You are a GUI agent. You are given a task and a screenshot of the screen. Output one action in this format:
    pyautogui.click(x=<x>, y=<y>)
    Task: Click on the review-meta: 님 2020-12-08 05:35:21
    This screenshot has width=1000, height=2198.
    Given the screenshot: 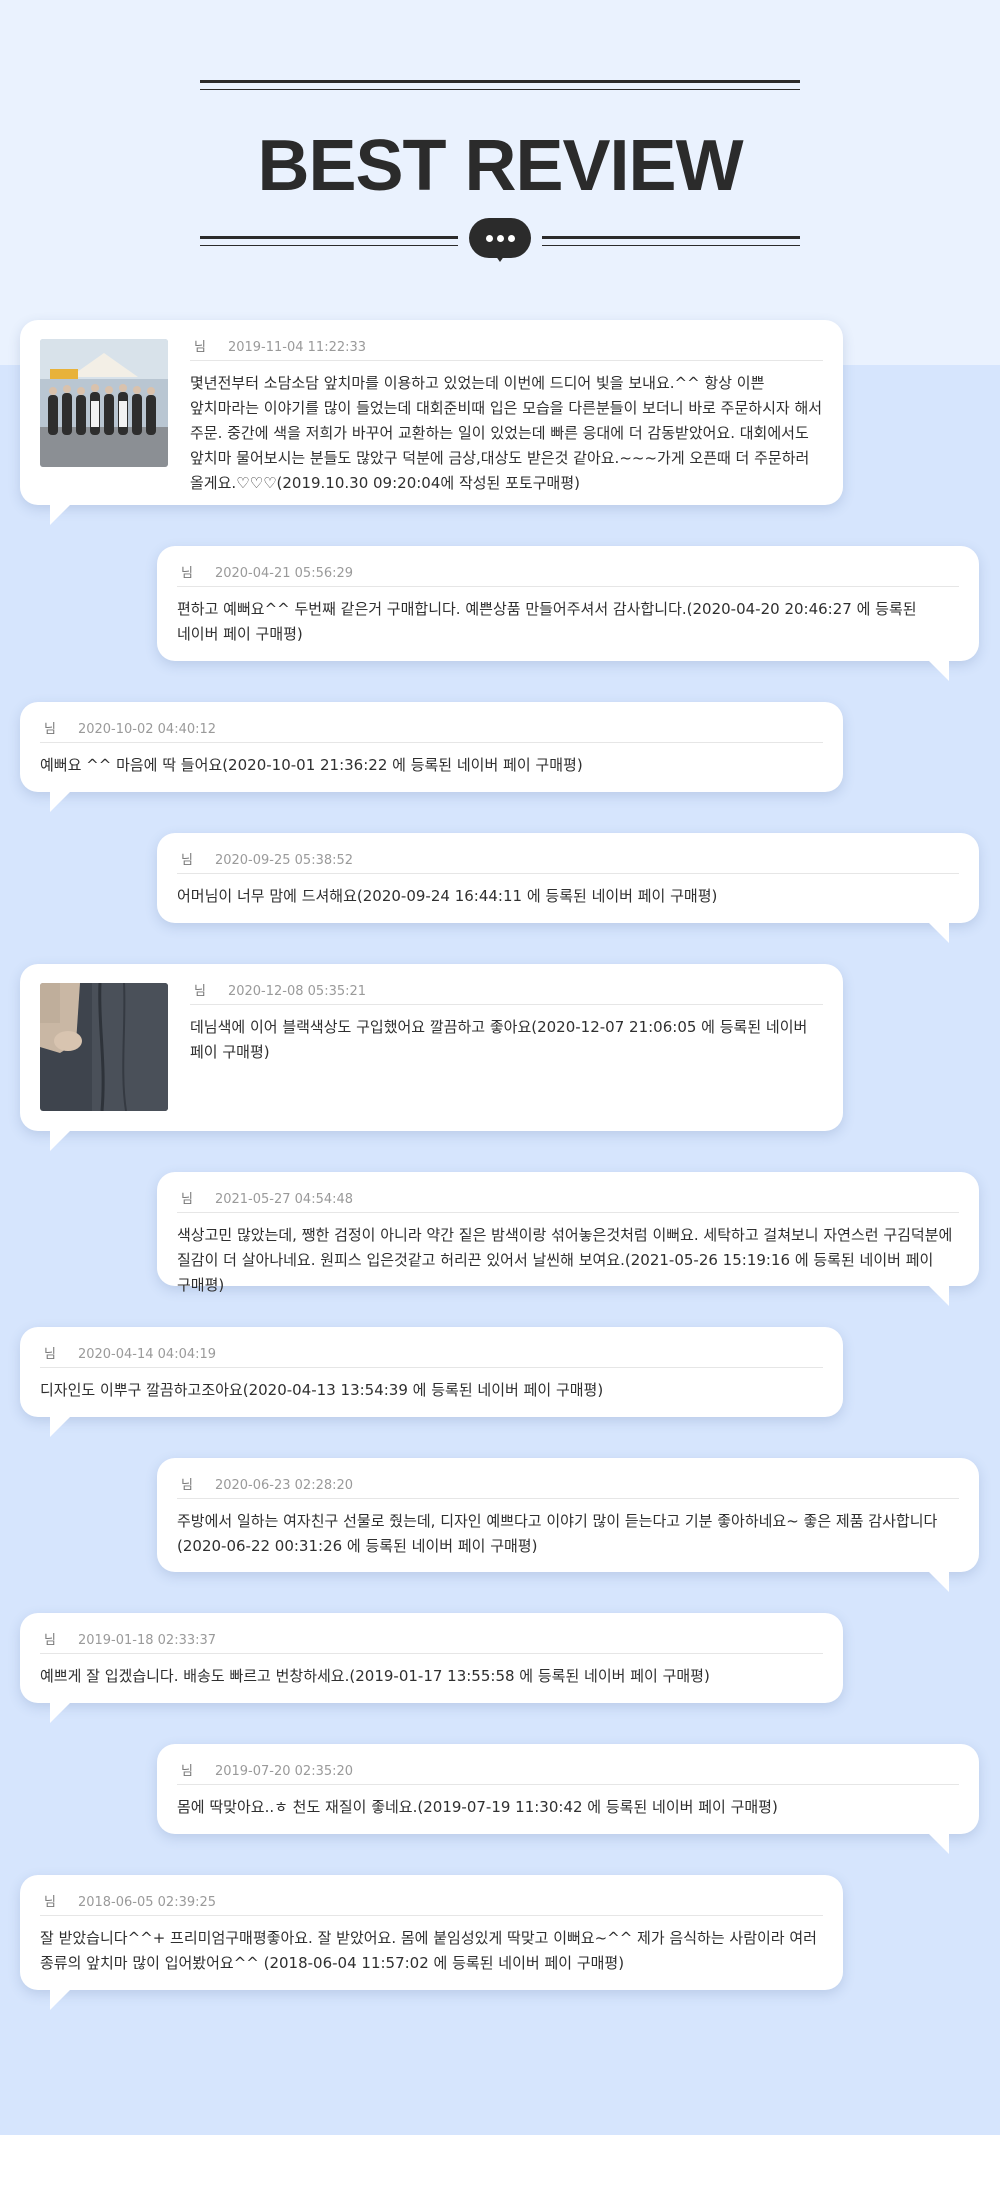 What is the action you would take?
    pyautogui.click(x=506, y=993)
    